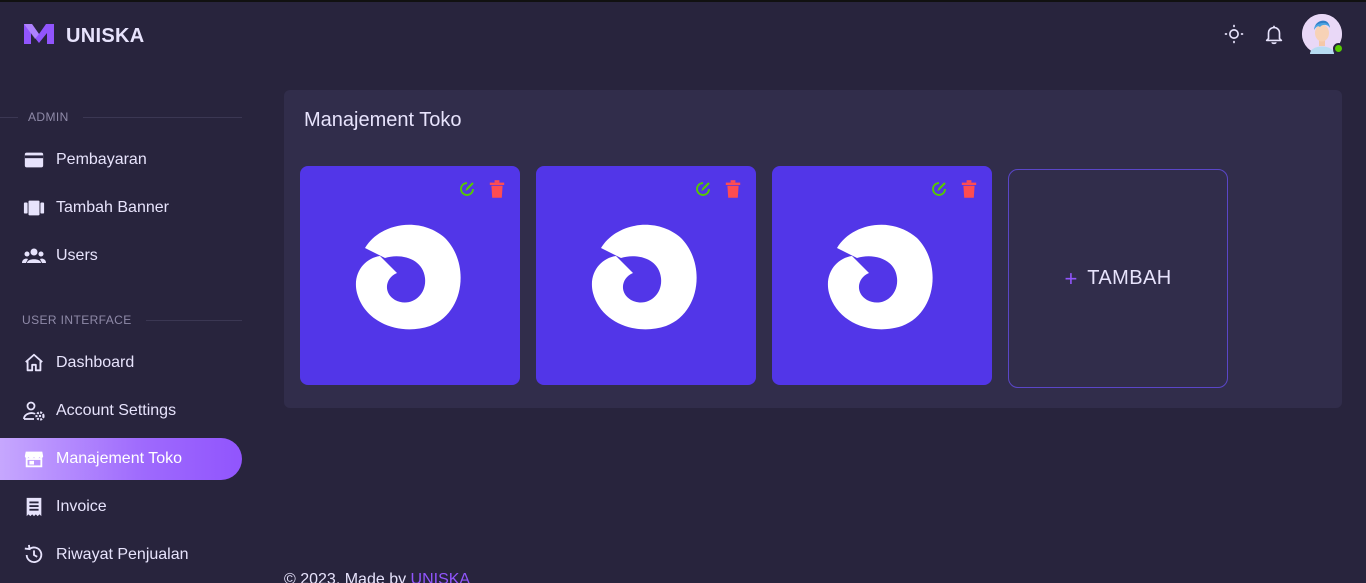  I want to click on online-status-badge, so click(1338, 48).